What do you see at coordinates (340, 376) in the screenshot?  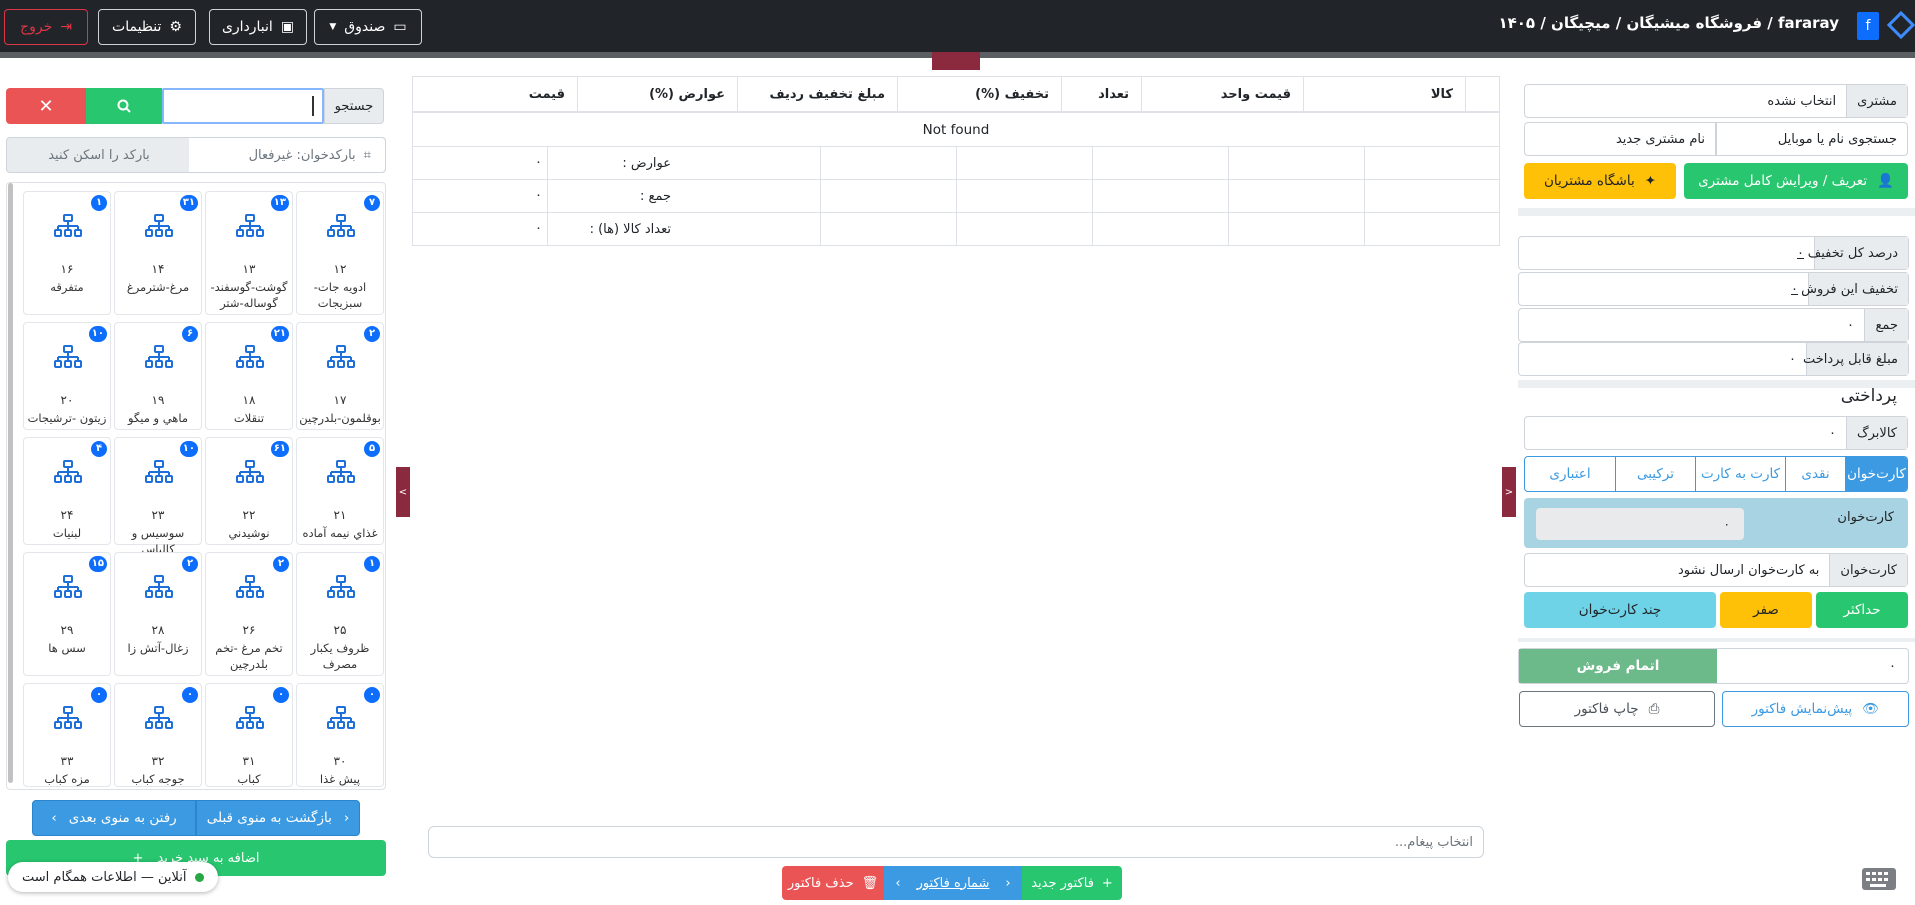 I see `category-tile: ۲ ۱۷ بوقلمون-بلدرچین` at bounding box center [340, 376].